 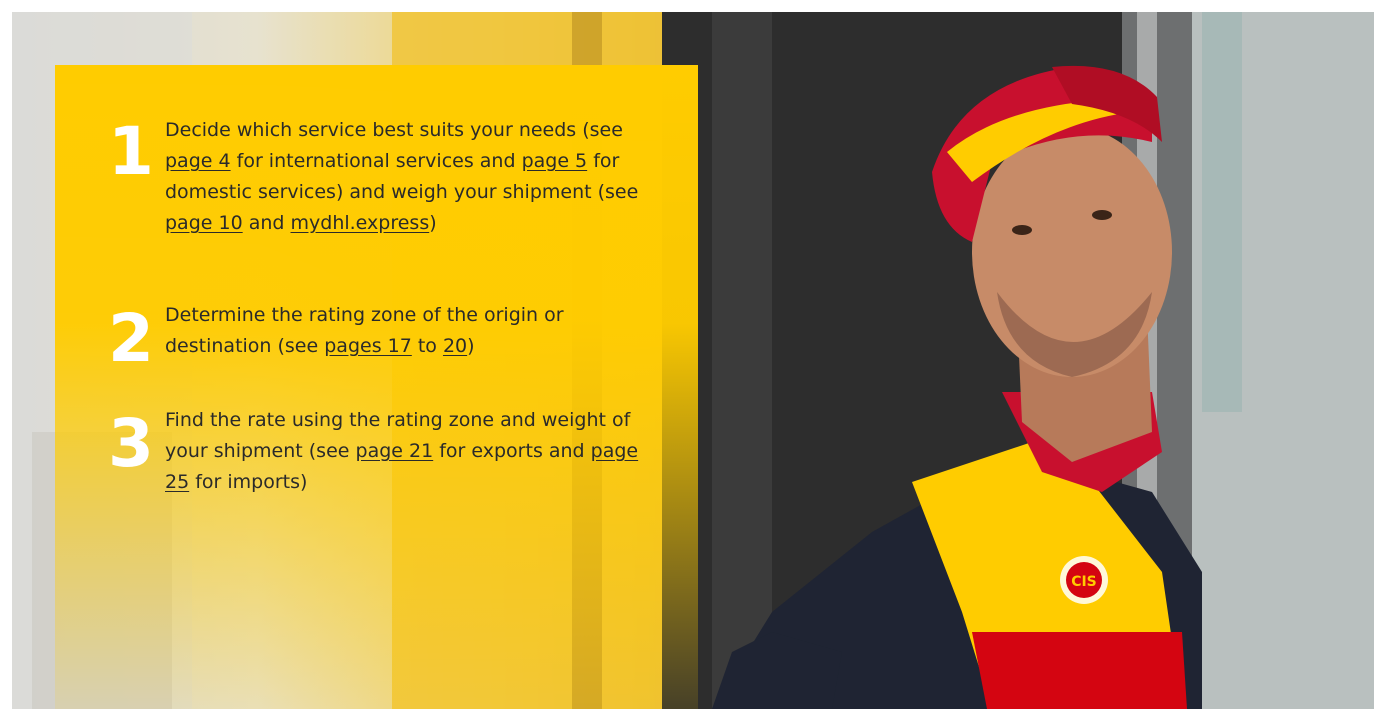 I want to click on step-1-text-part: and, so click(x=266, y=223).